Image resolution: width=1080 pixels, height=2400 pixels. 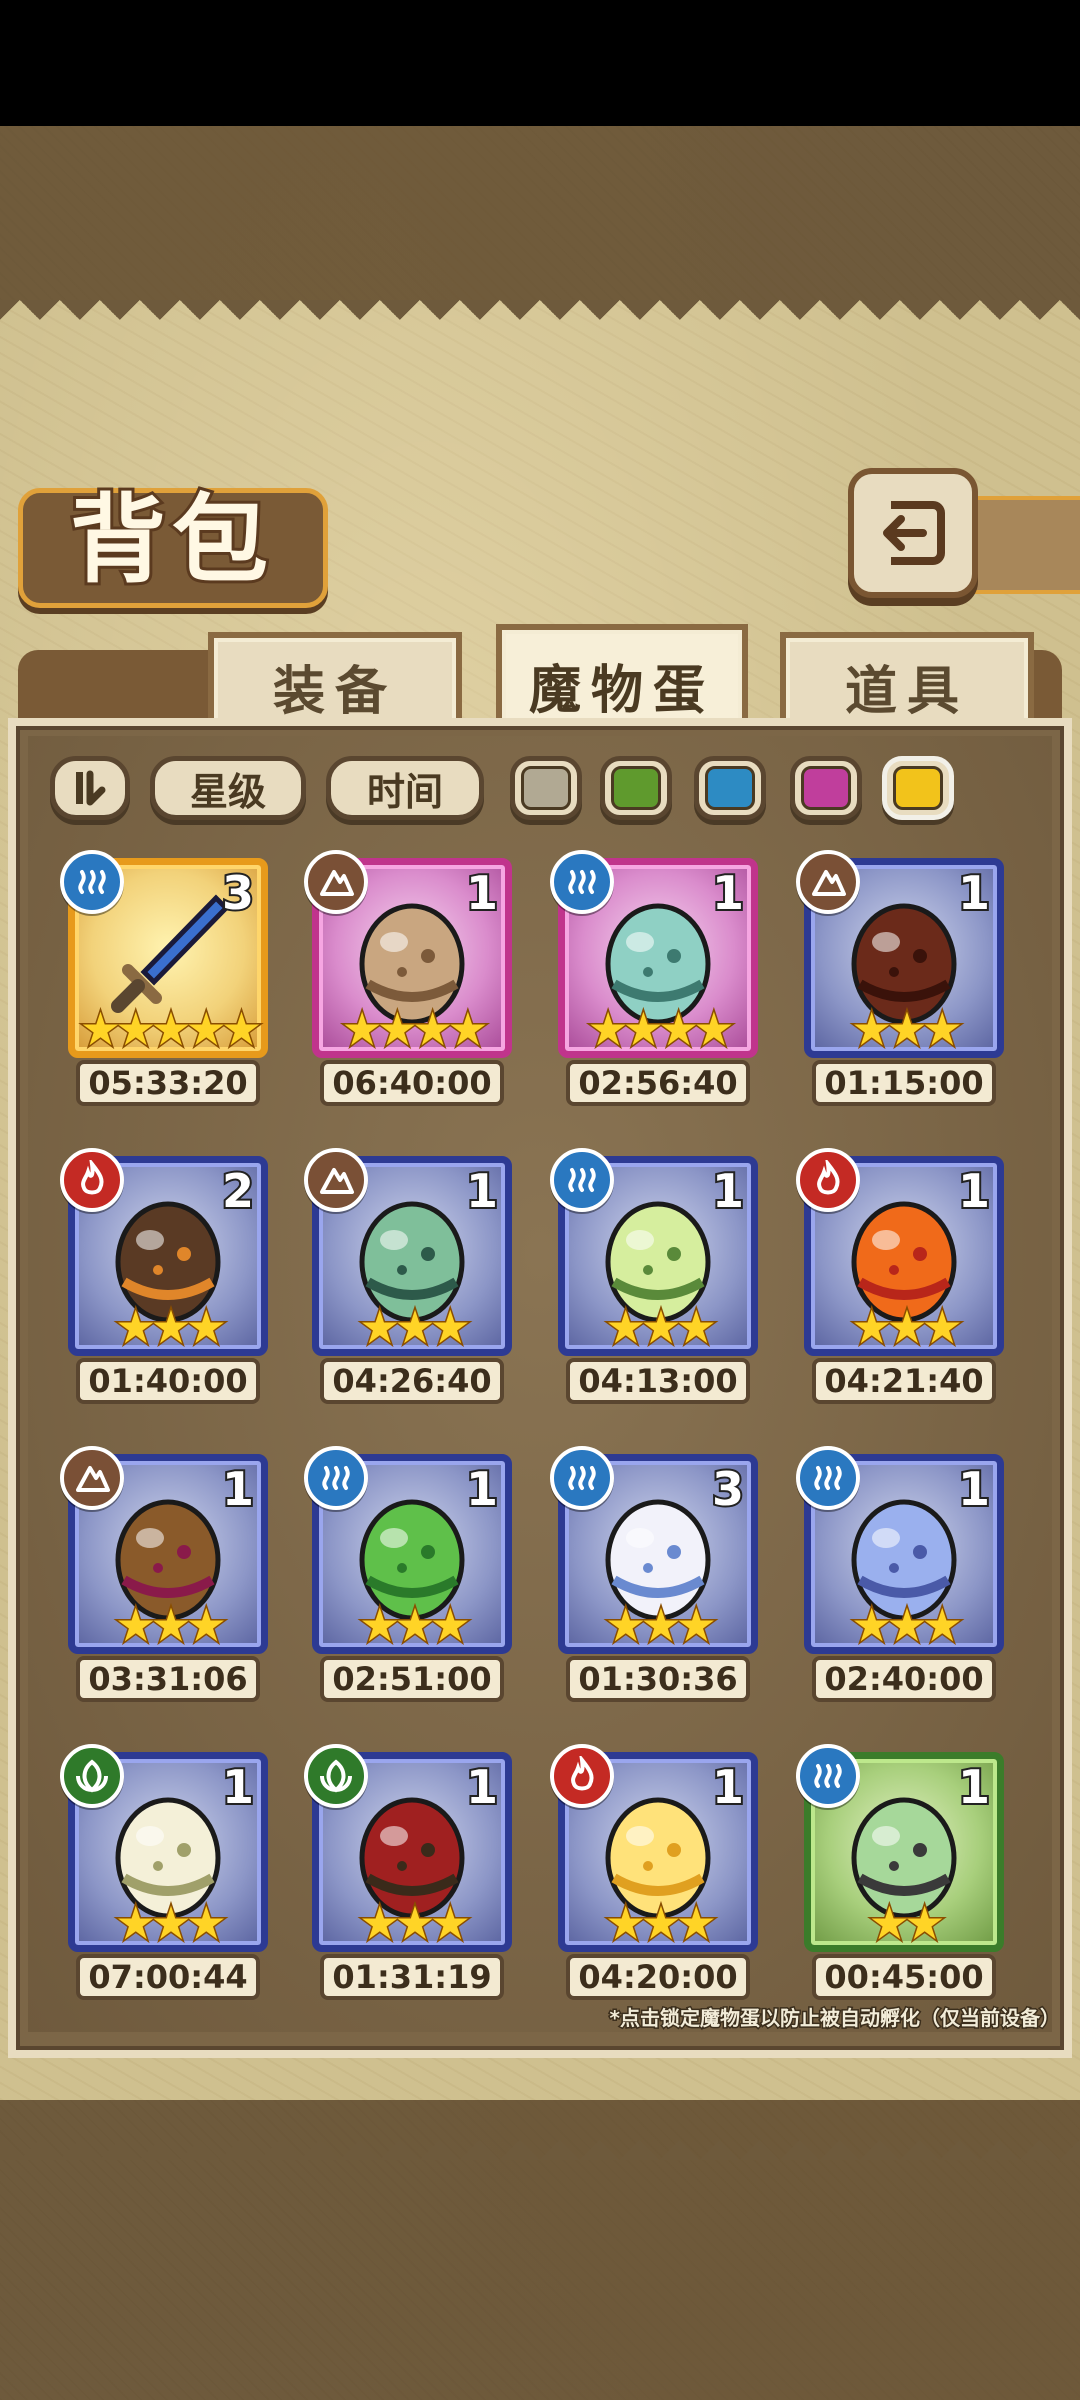 I want to click on hatch-timer: 01:40:00, so click(x=168, y=1381).